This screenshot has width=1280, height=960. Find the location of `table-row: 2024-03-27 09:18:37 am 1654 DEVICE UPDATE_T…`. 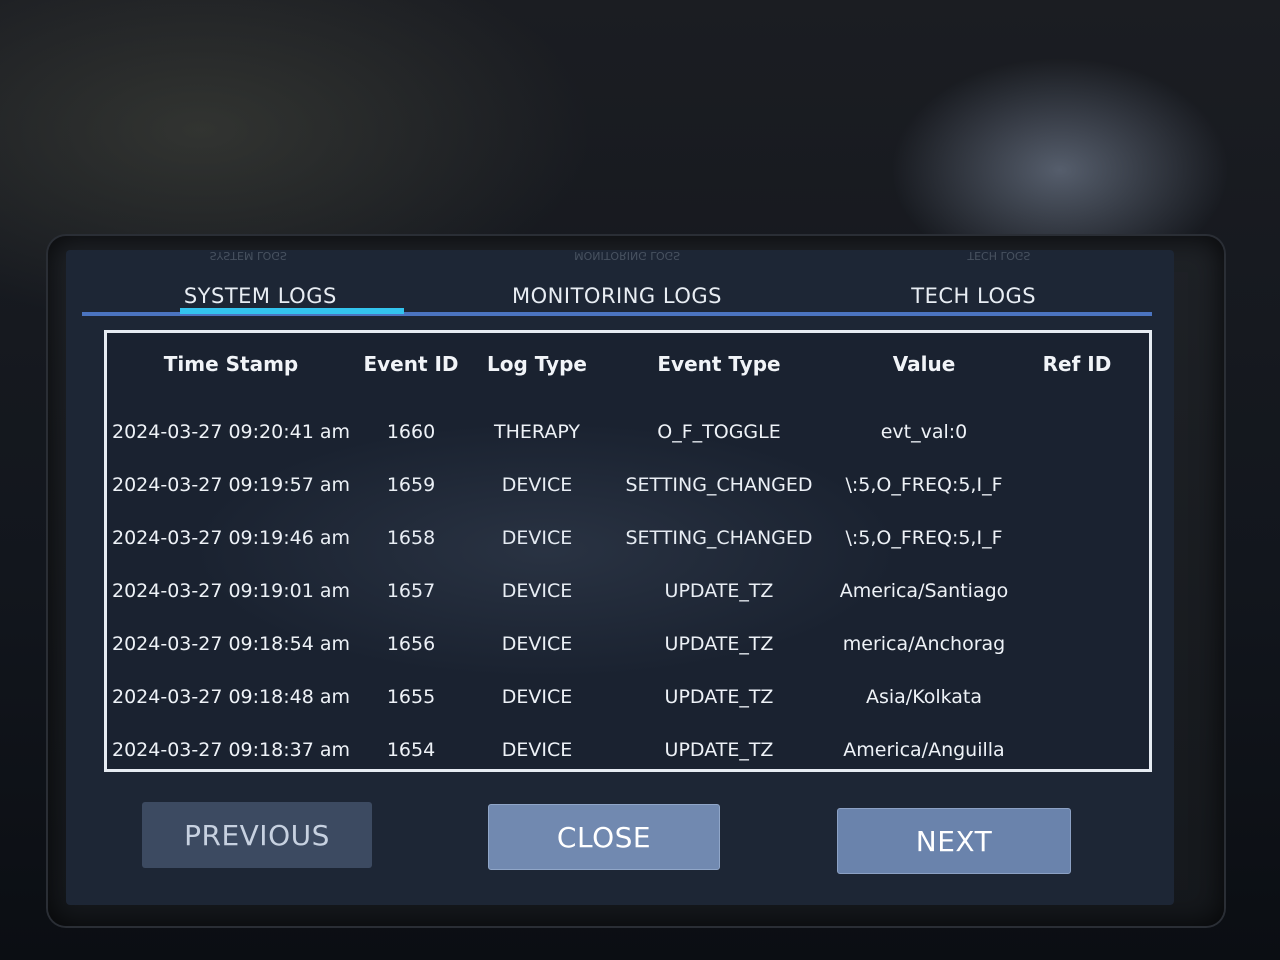

table-row: 2024-03-27 09:18:37 am 1654 DEVICE UPDATE_T… is located at coordinates (628, 746).